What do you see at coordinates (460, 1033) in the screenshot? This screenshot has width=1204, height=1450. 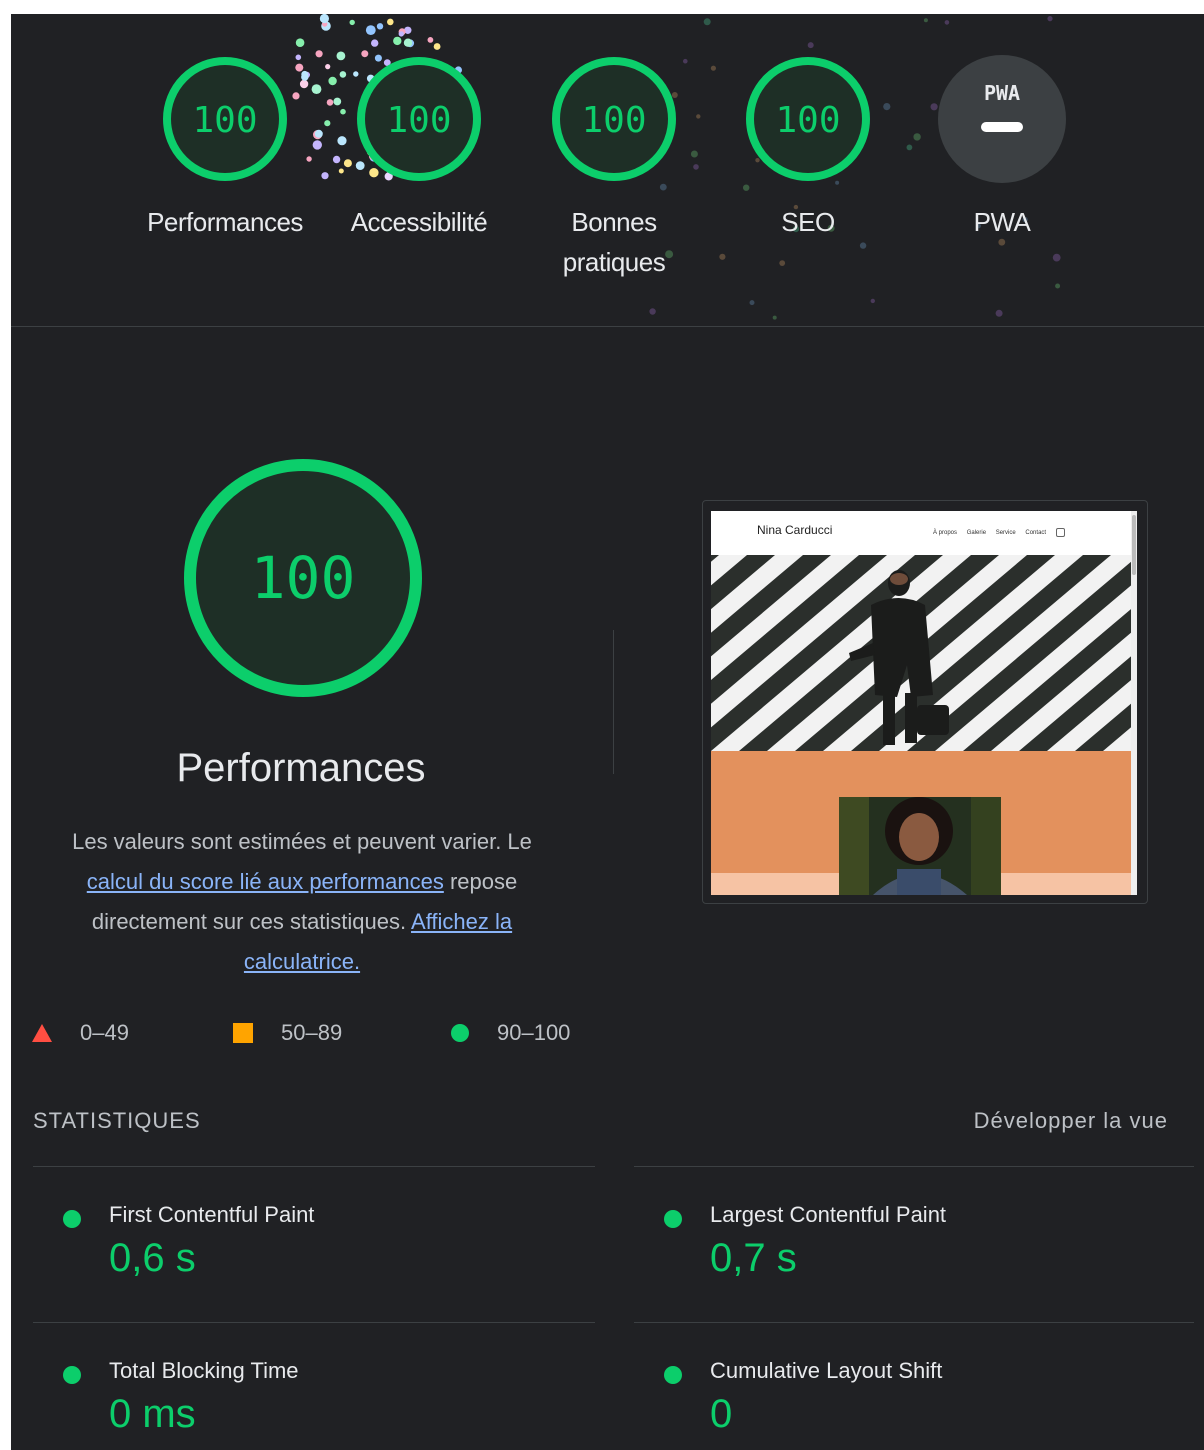 I see `circle-icon` at bounding box center [460, 1033].